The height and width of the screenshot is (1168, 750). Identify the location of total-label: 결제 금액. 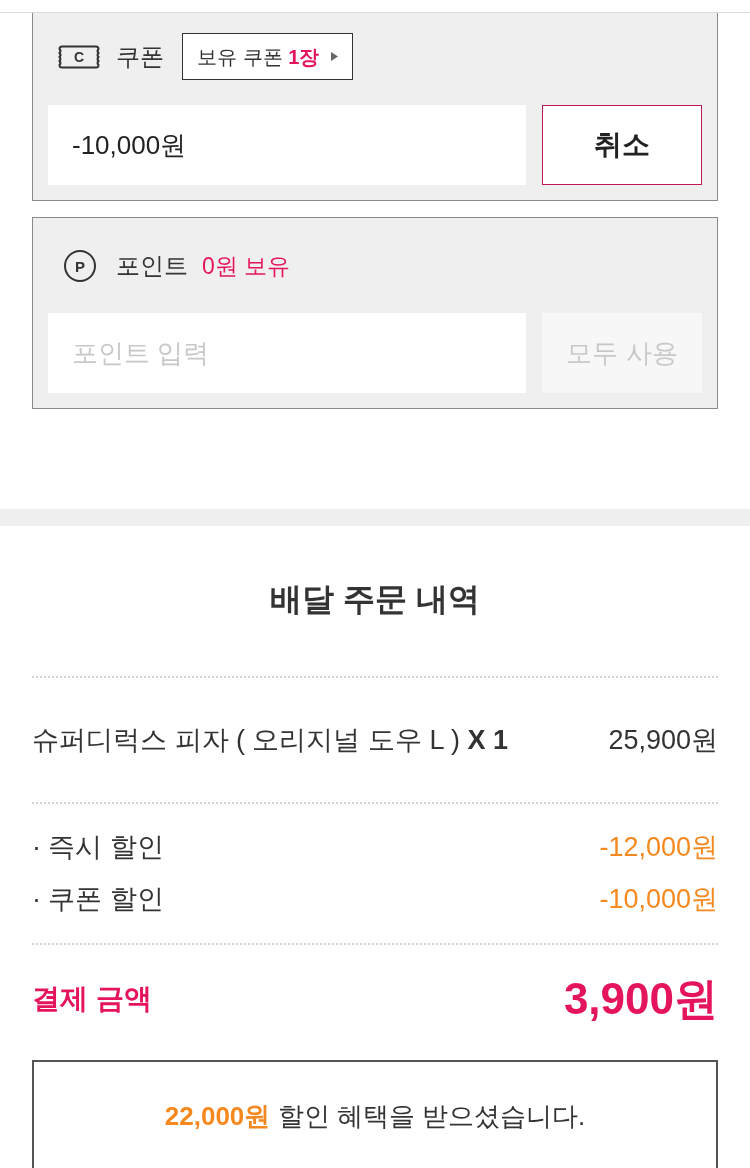
(92, 999).